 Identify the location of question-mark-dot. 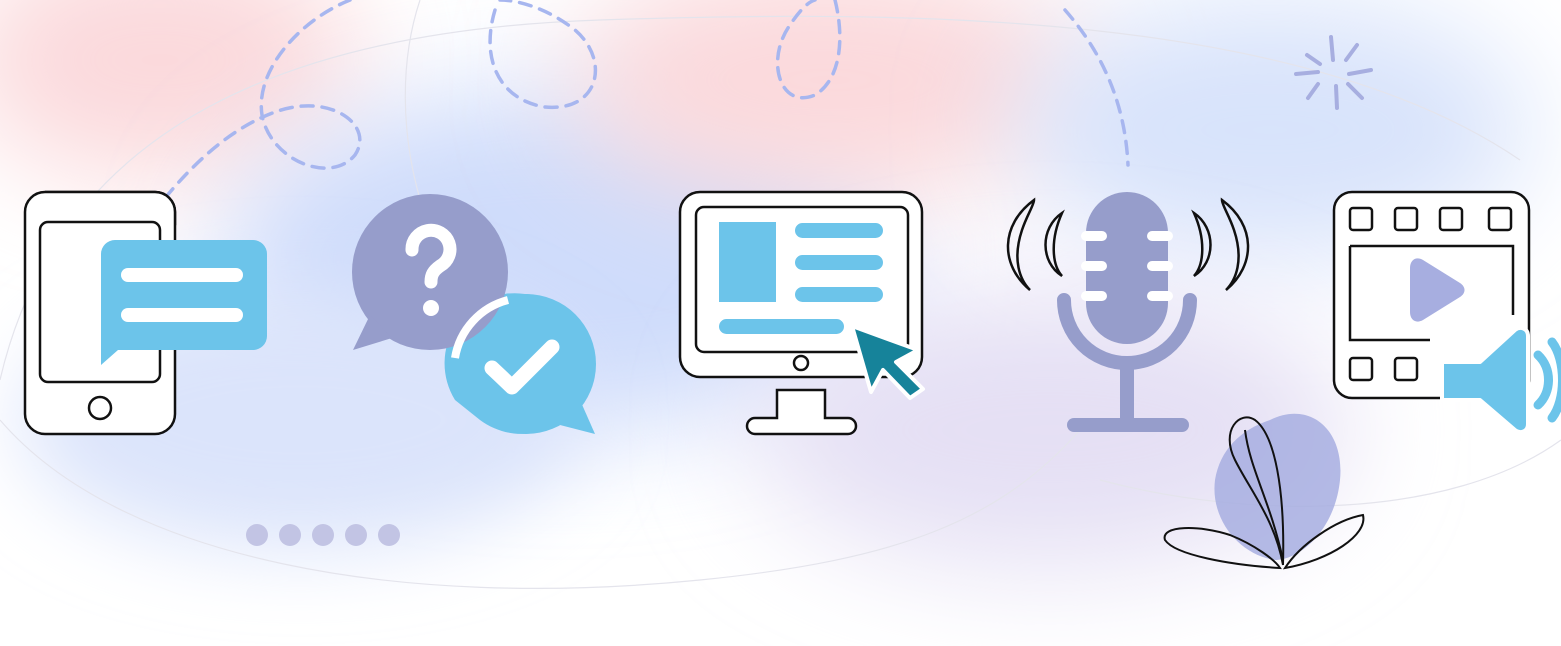
(431, 308).